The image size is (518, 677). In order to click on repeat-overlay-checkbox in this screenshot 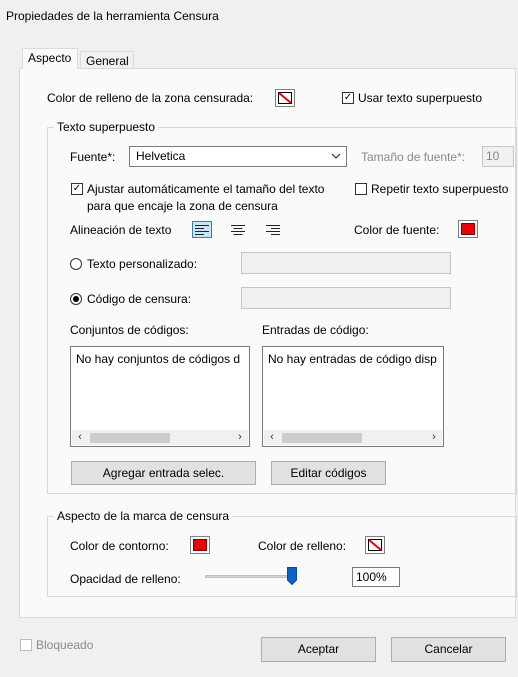, I will do `click(361, 189)`.